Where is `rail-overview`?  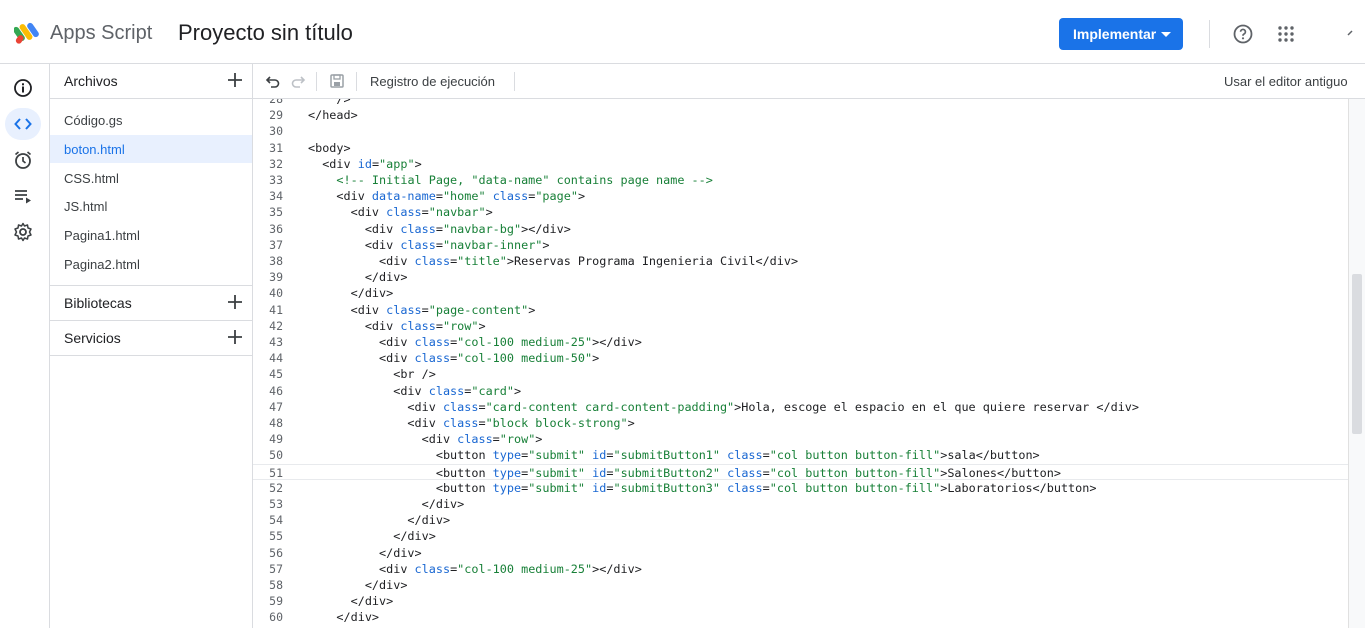
rail-overview is located at coordinates (23, 88).